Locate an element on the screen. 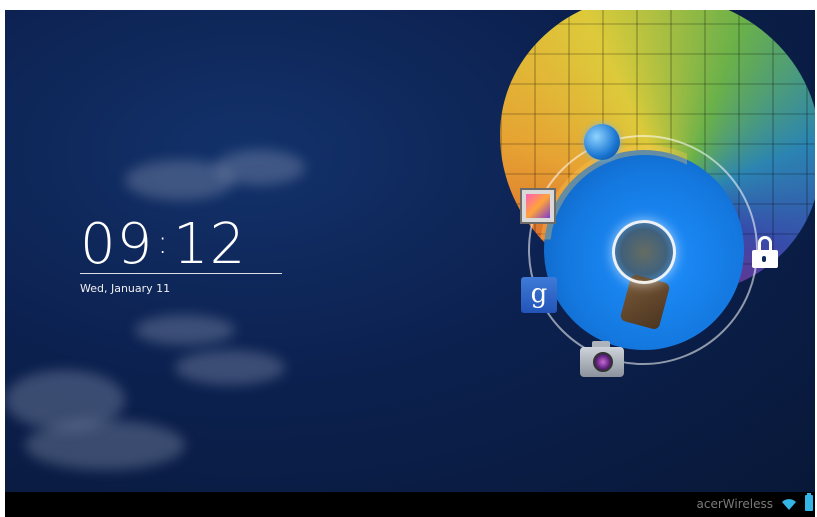 The width and height of the screenshot is (817, 517). globe-icon is located at coordinates (602, 142).